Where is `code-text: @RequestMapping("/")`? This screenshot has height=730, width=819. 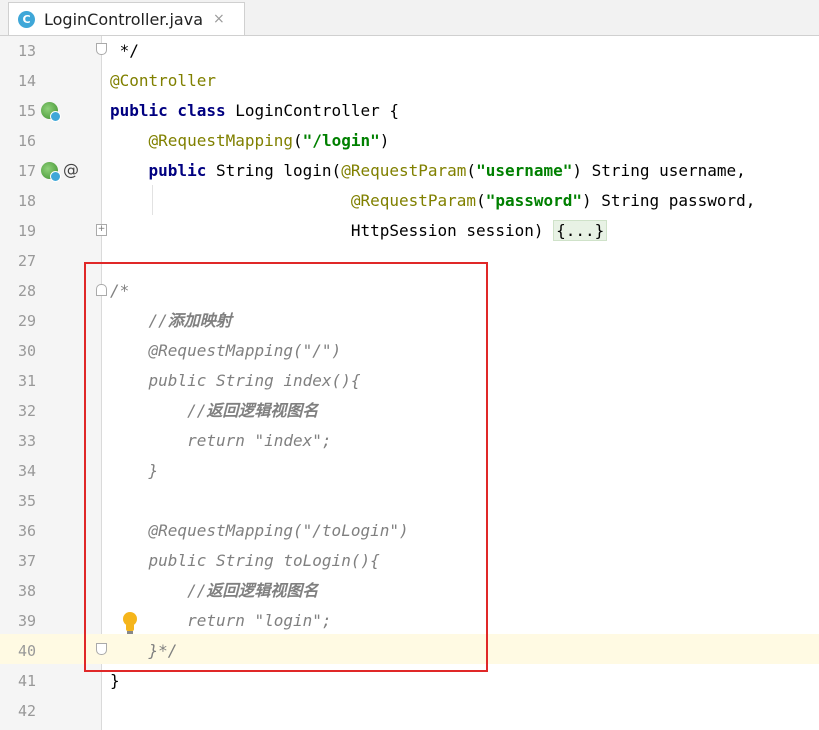 code-text: @RequestMapping("/") is located at coordinates (226, 351).